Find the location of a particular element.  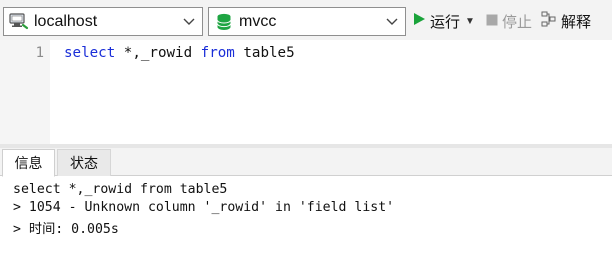

database-icon is located at coordinates (224, 22).